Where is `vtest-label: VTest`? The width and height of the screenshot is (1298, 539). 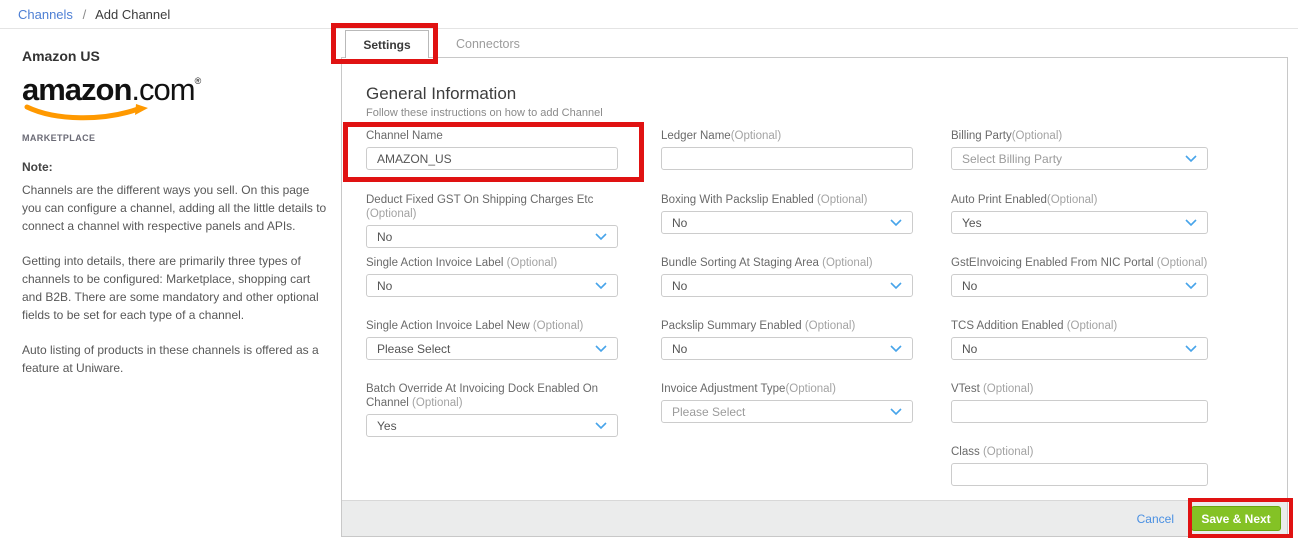
vtest-label: VTest is located at coordinates (965, 389).